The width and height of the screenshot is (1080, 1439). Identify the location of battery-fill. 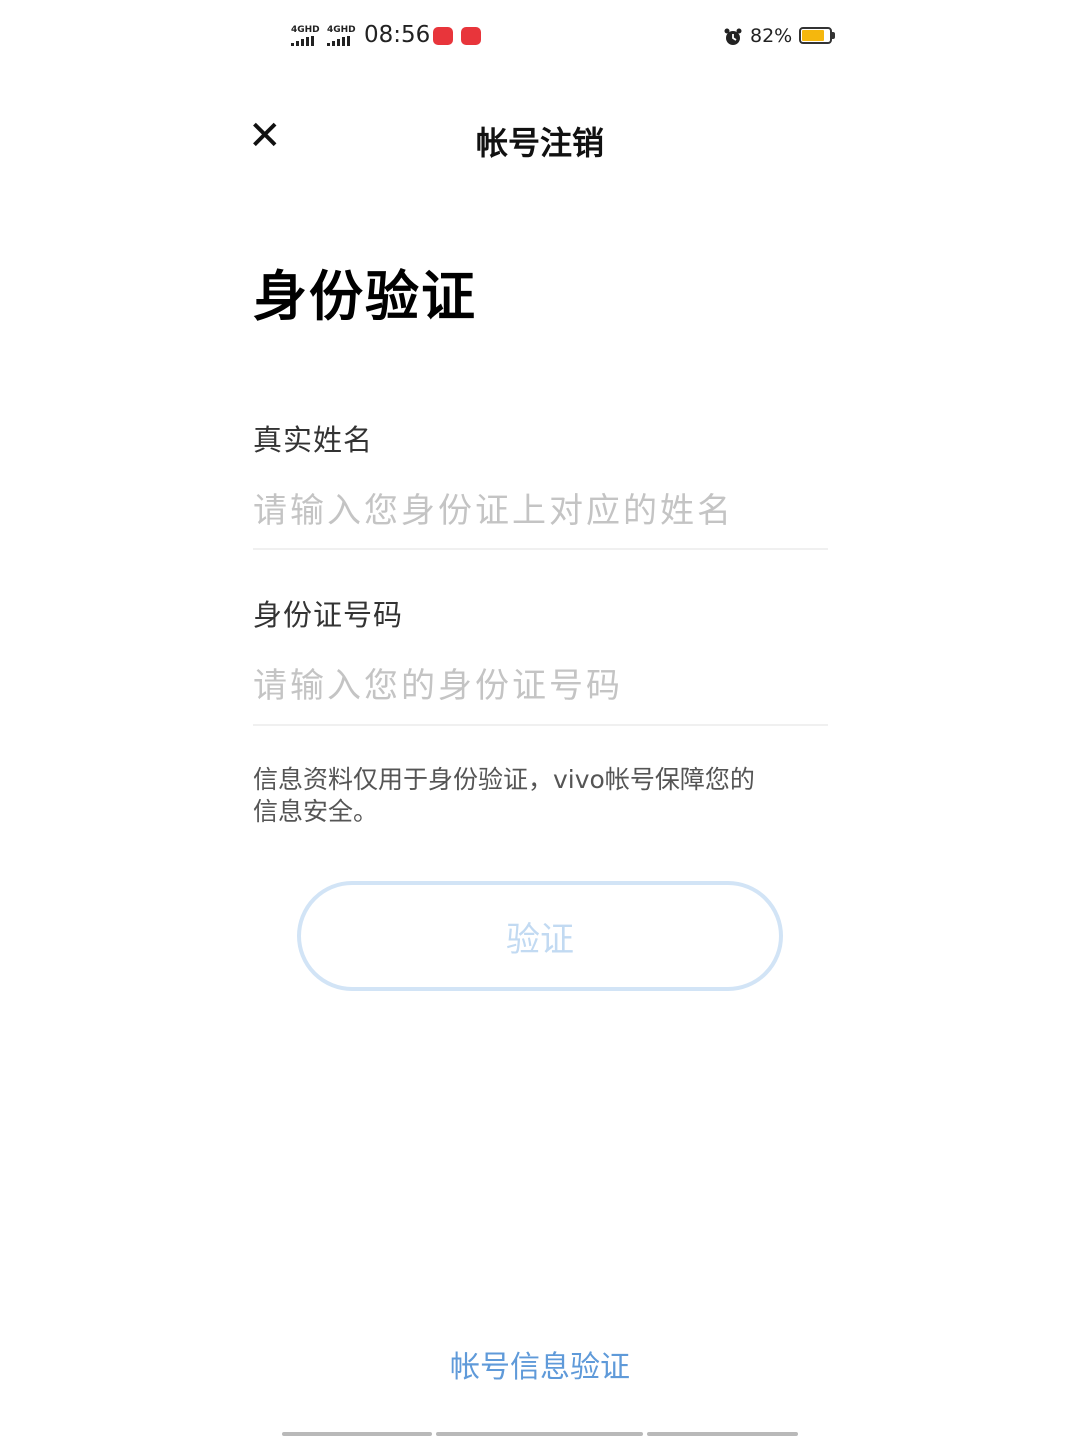
(813, 35).